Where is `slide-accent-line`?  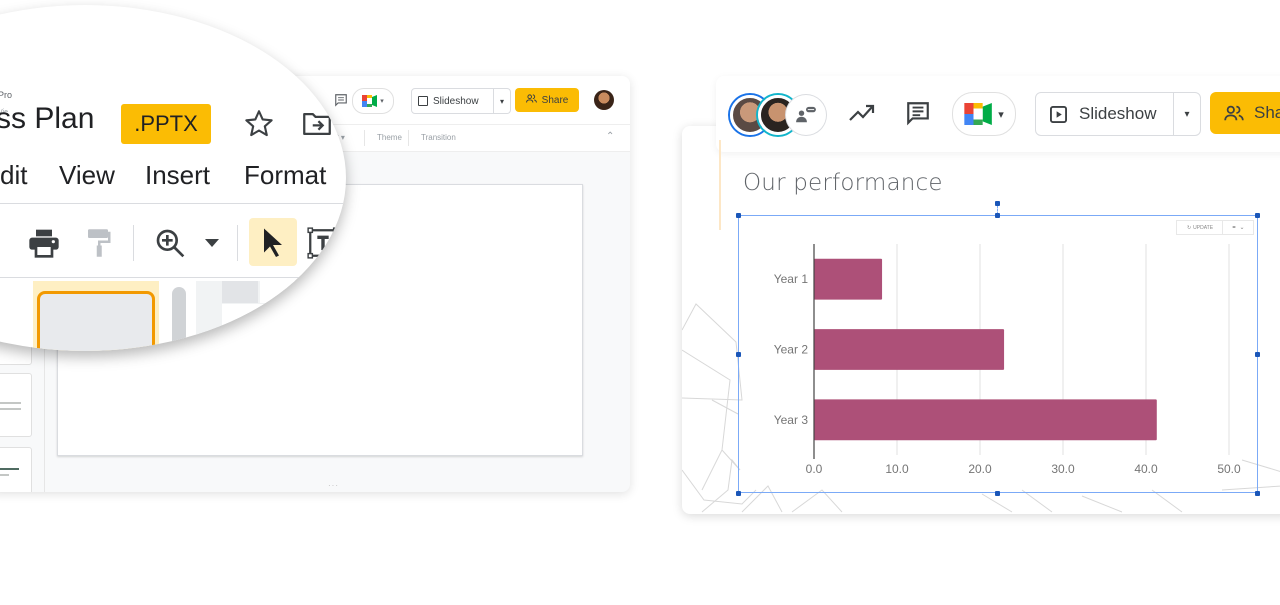 slide-accent-line is located at coordinates (720, 185).